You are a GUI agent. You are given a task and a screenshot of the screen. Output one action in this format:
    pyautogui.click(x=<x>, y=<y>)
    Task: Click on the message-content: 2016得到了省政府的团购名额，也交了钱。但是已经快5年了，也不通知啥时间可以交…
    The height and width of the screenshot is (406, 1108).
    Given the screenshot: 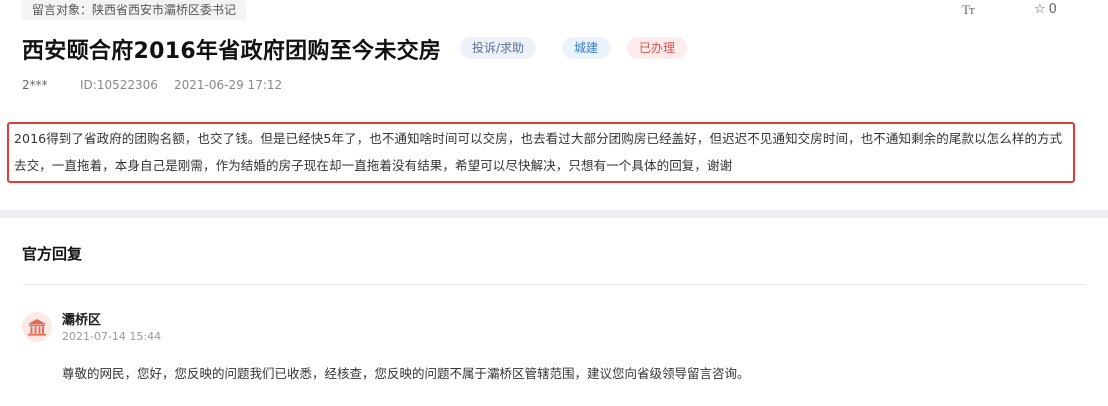 What is the action you would take?
    pyautogui.click(x=538, y=152)
    